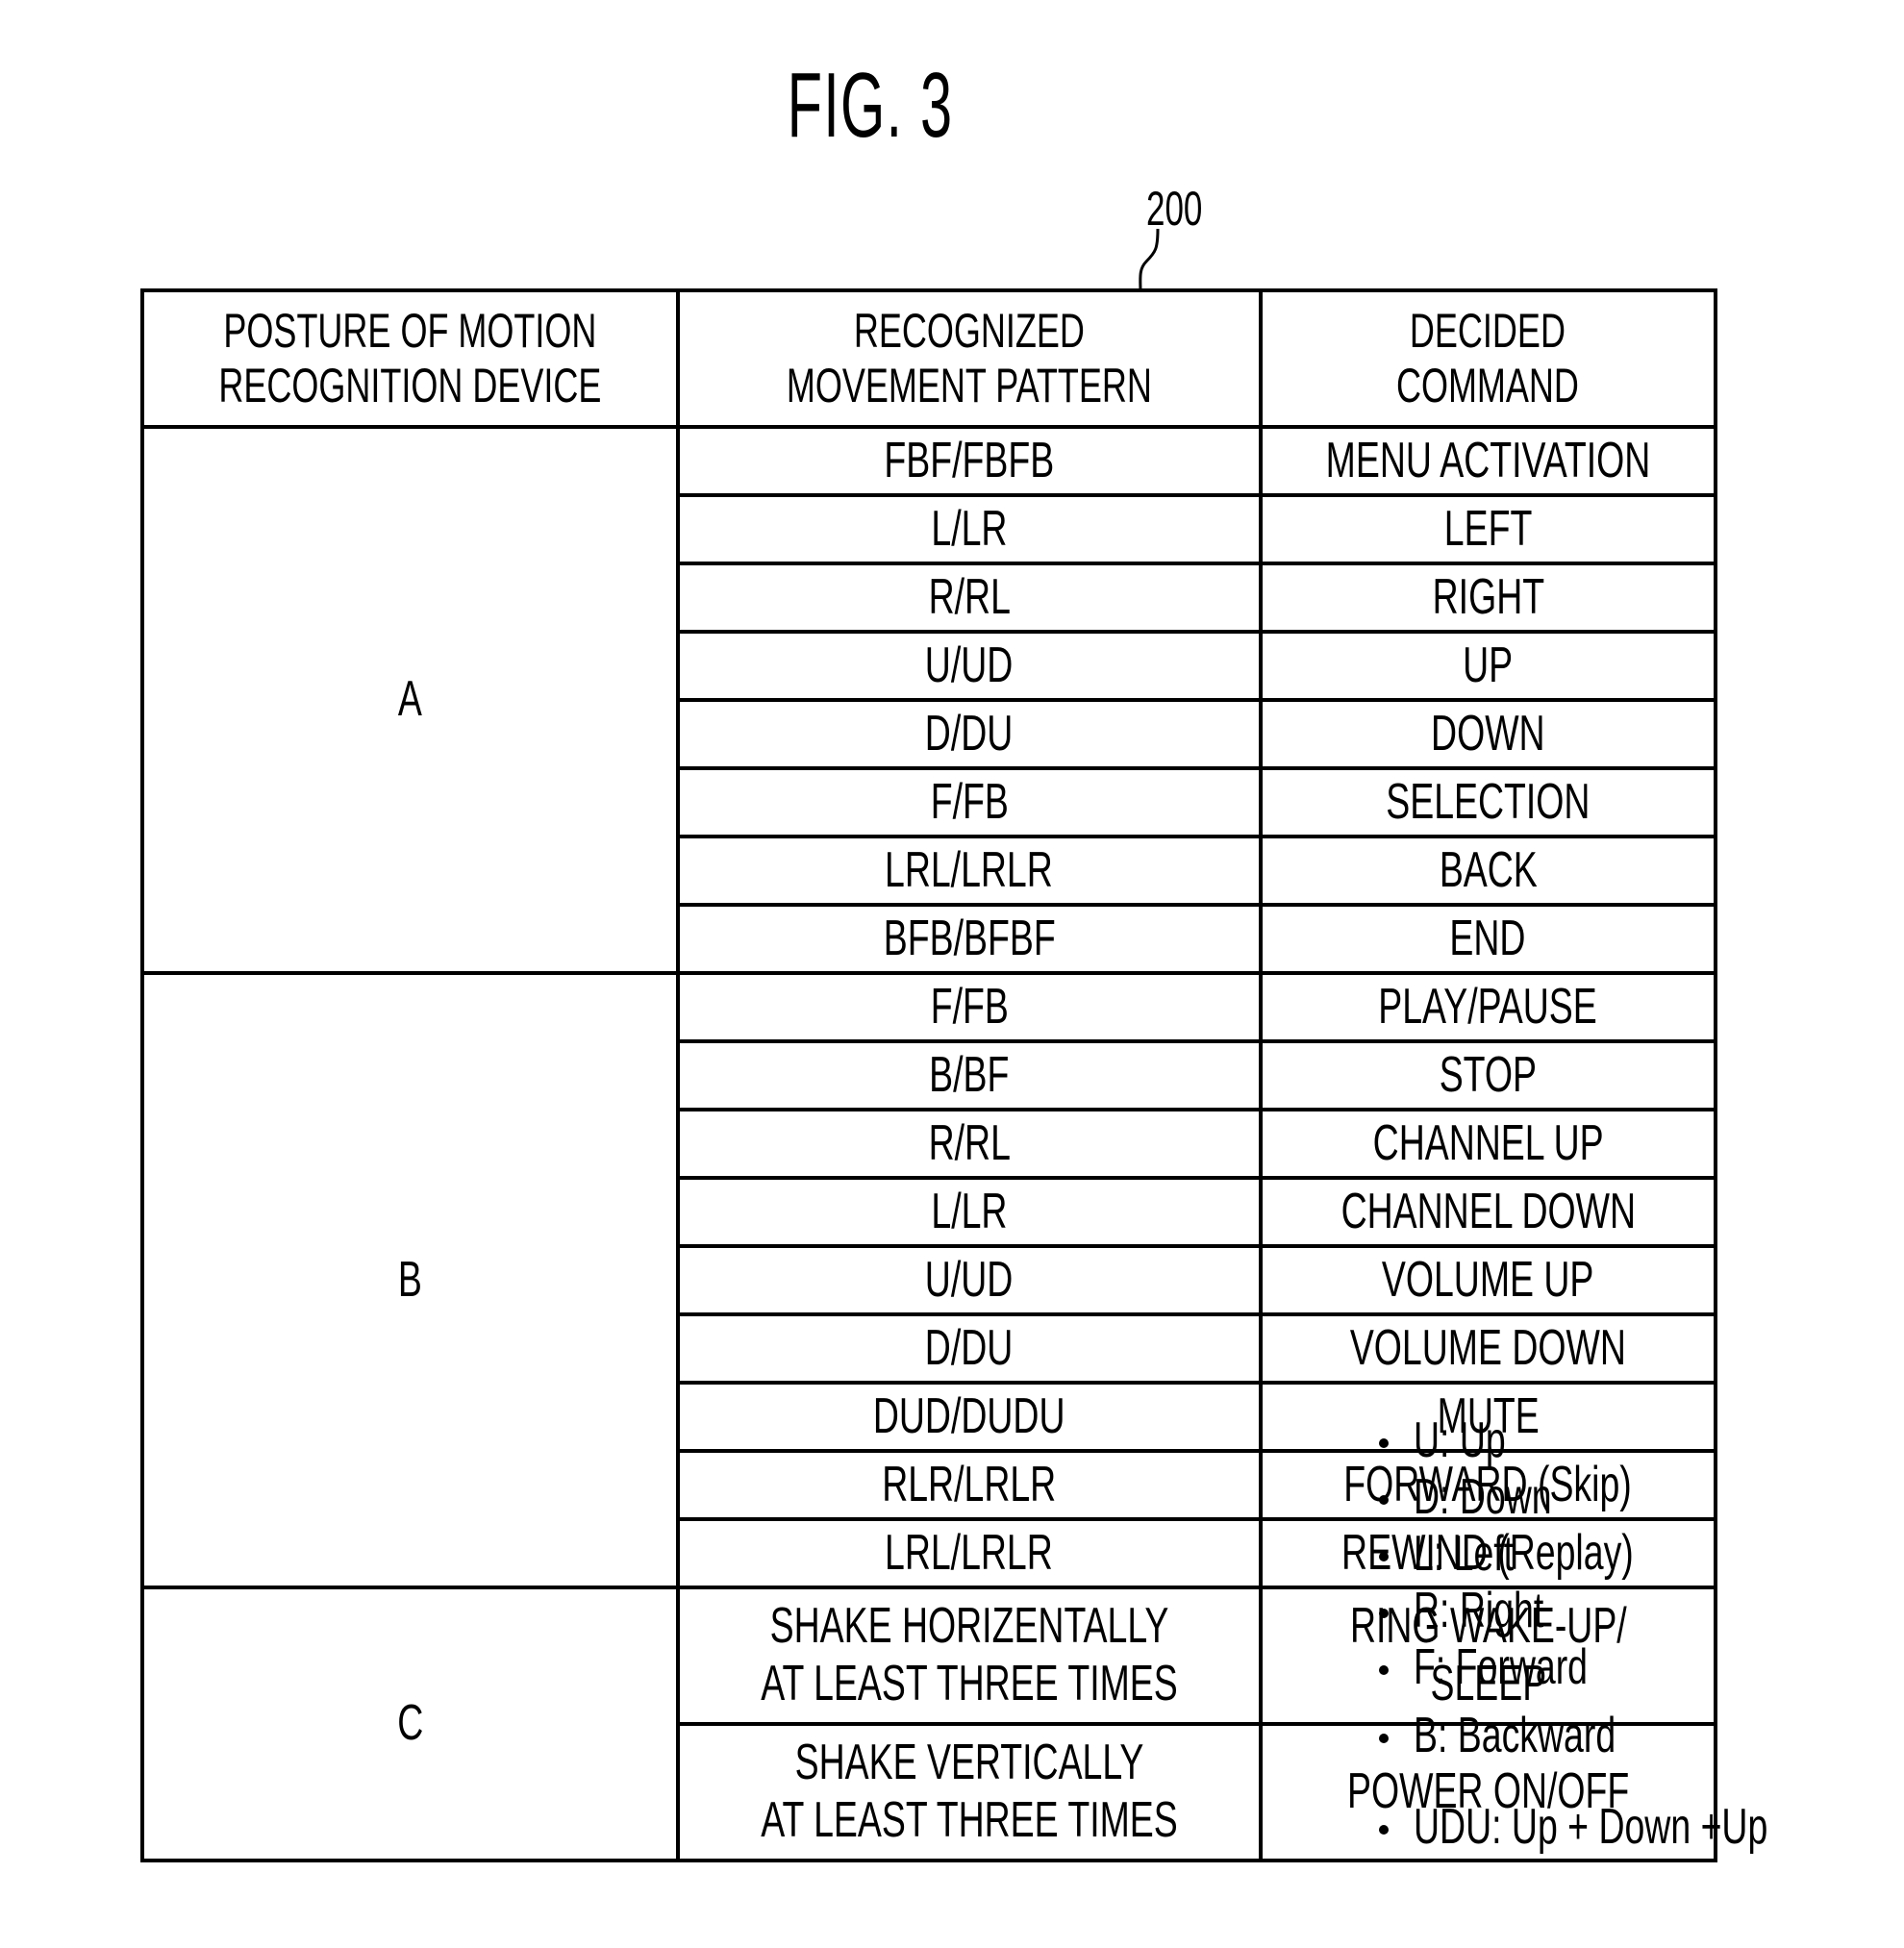 The width and height of the screenshot is (1904, 1948). I want to click on command-cell: CHANNEL DOWN, so click(1488, 1212).